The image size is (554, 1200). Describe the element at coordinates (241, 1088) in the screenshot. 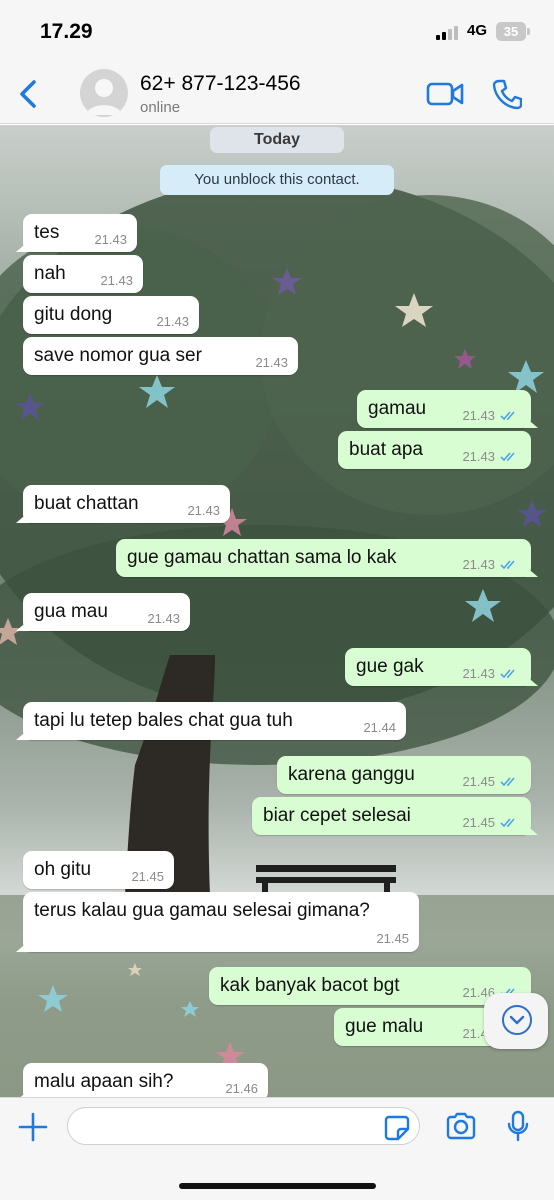

I see `message-time: 21.46` at that location.